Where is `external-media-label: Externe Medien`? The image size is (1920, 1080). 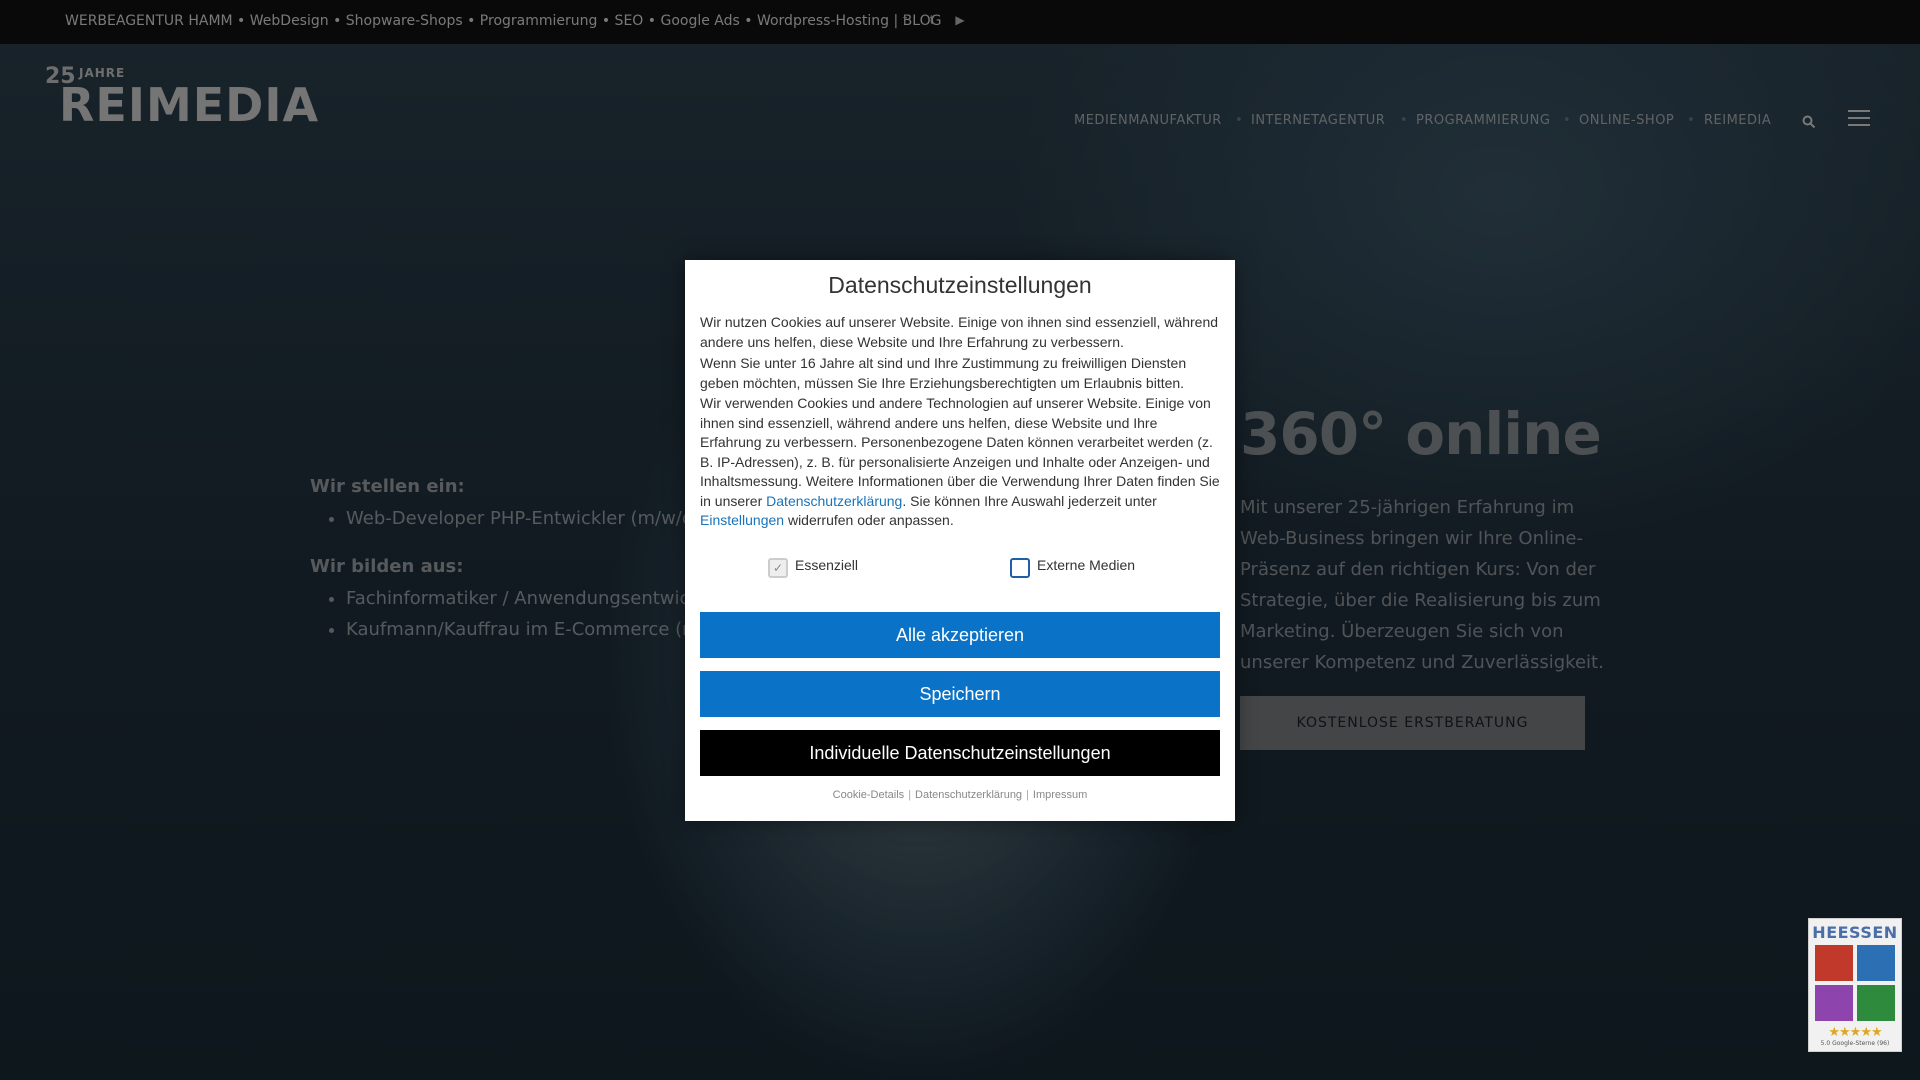
external-media-label: Externe Medien is located at coordinates (1086, 565).